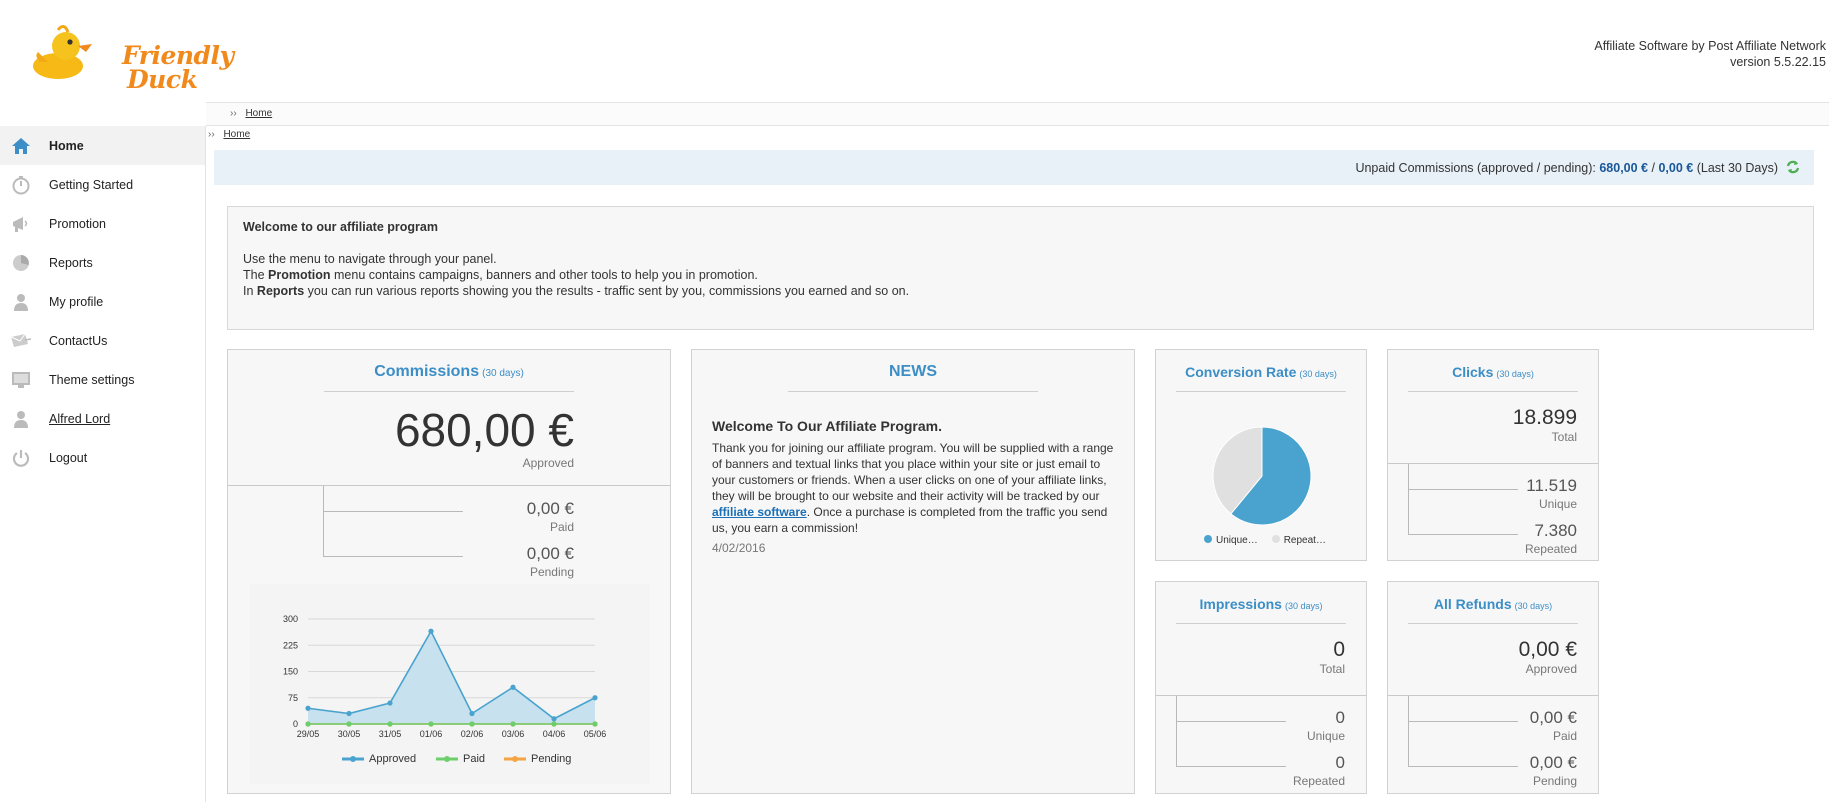  I want to click on legend-label: Approved, so click(392, 759).